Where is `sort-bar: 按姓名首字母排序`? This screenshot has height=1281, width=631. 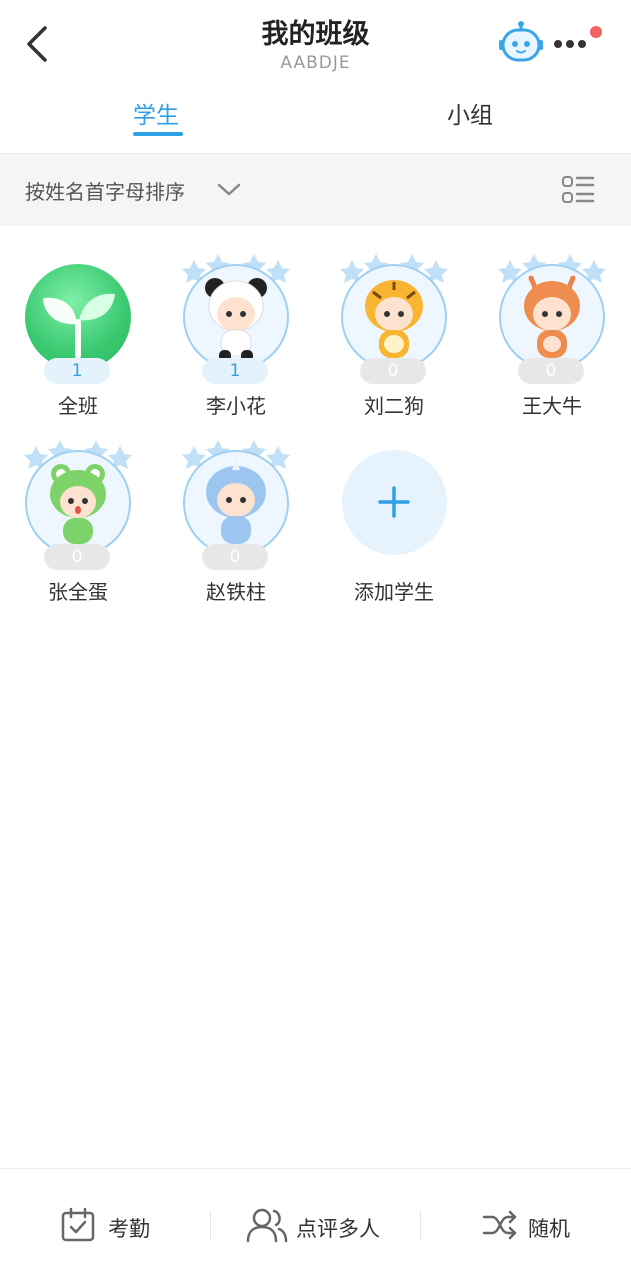
sort-bar: 按姓名首字母排序 is located at coordinates (315, 190).